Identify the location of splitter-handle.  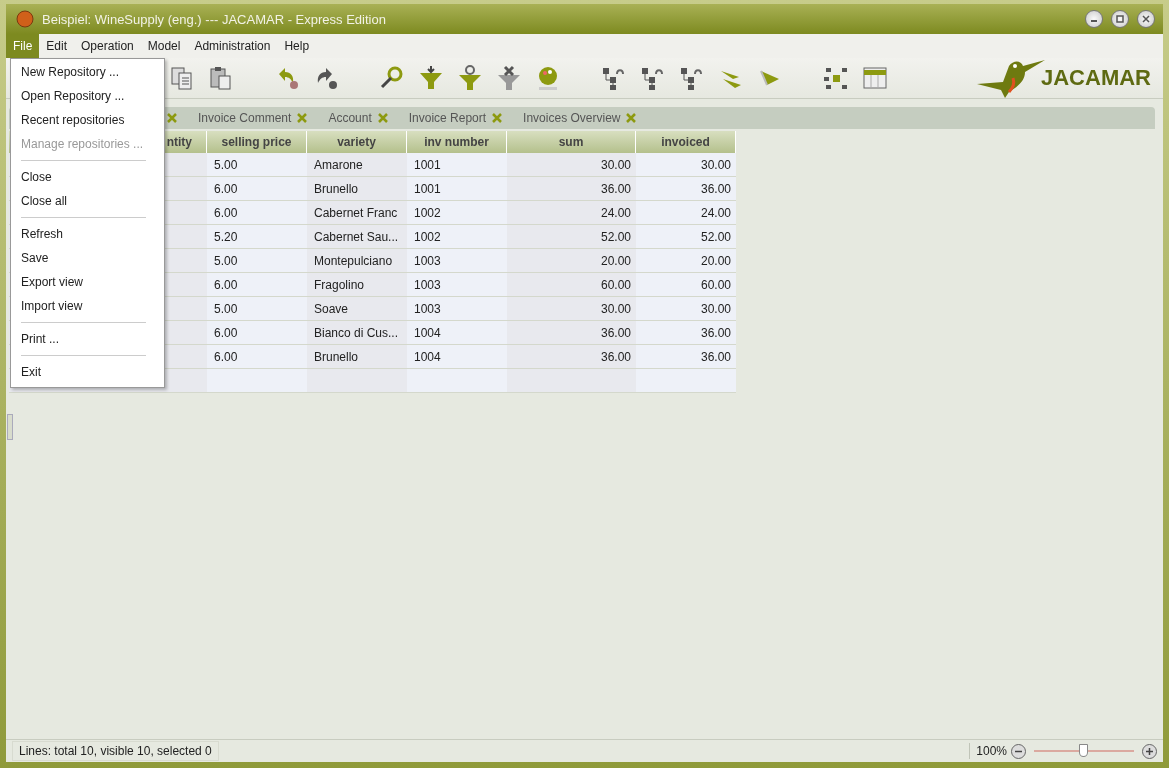
(10, 427).